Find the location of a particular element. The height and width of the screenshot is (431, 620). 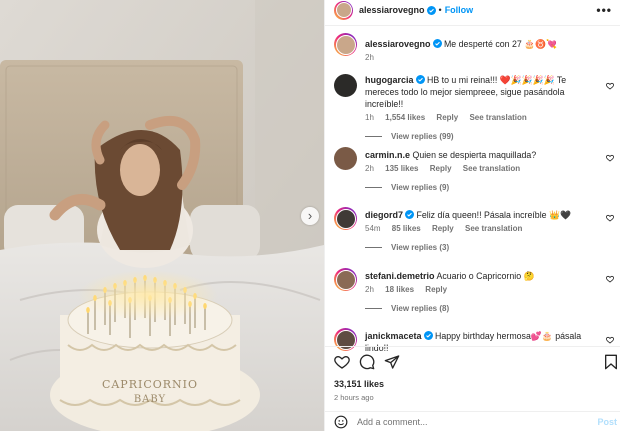

comment-username: diegord7 is located at coordinates (384, 215).